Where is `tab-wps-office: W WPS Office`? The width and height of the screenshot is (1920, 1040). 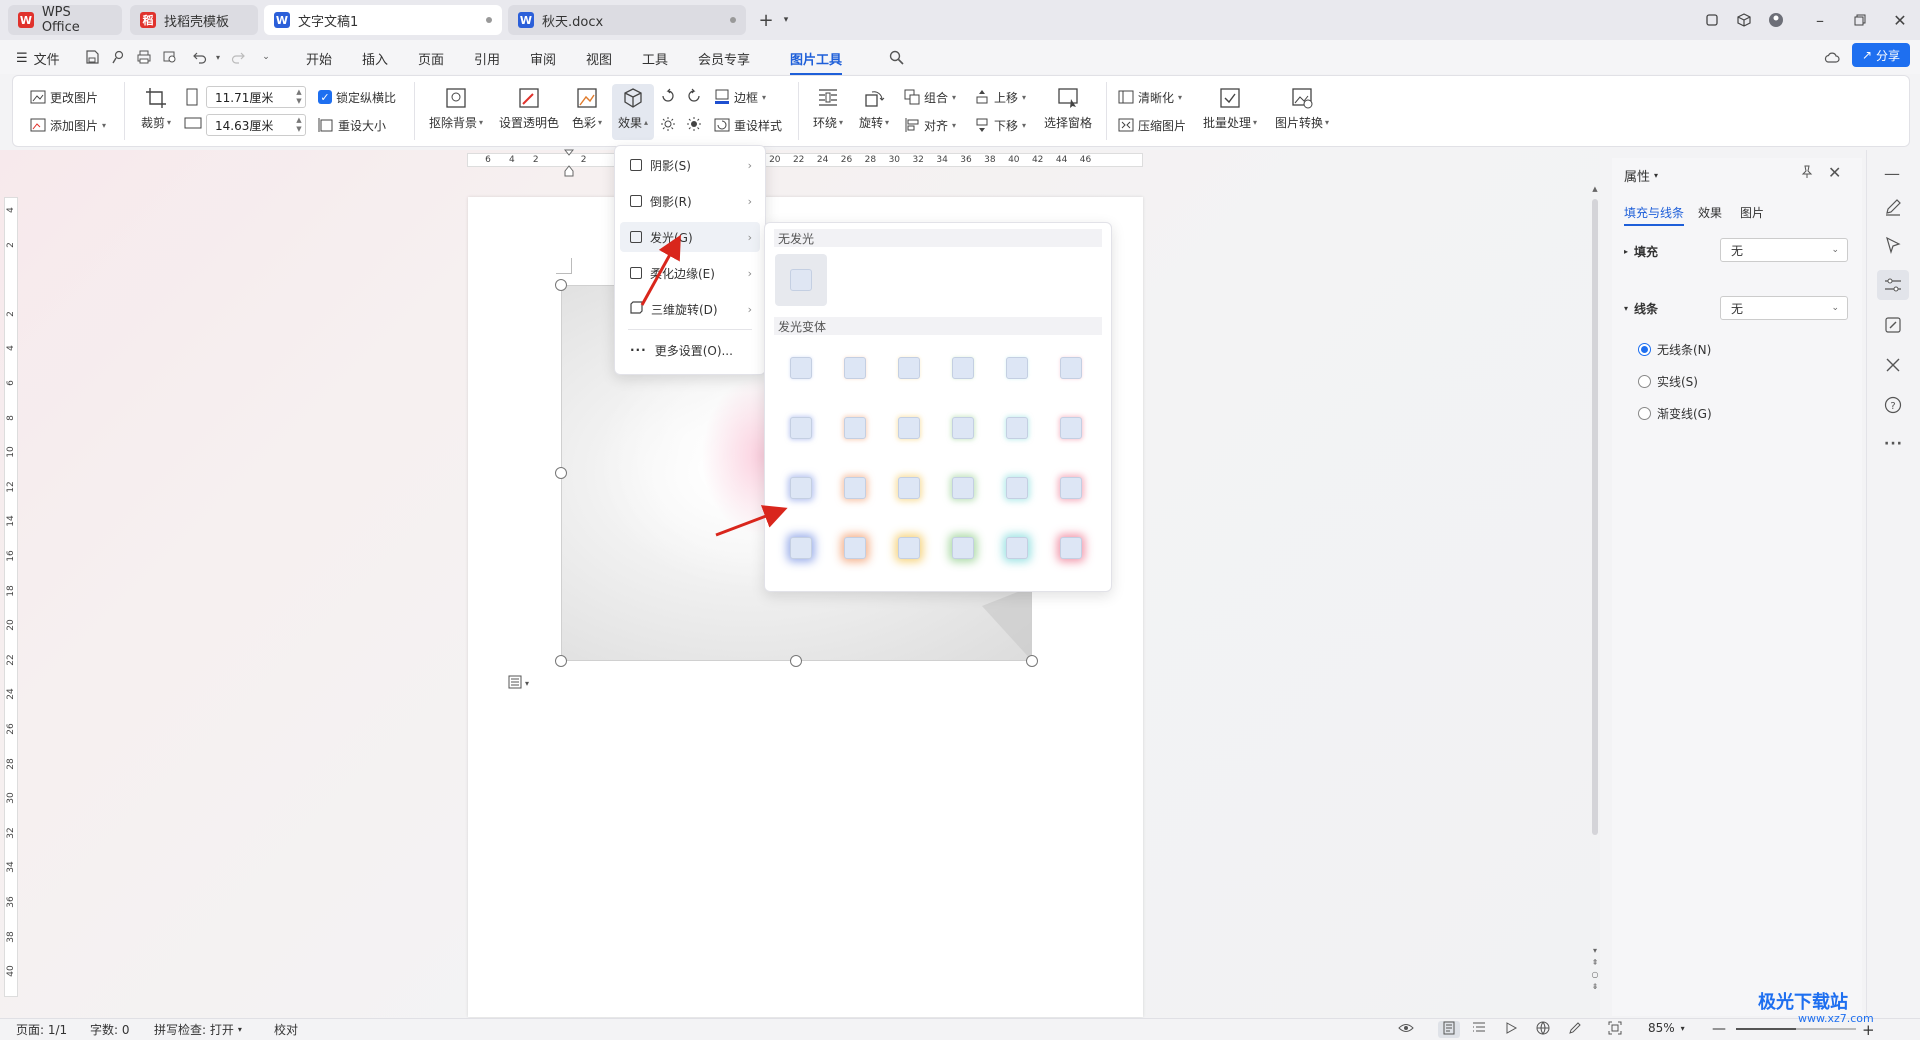 tab-wps-office: W WPS Office is located at coordinates (65, 20).